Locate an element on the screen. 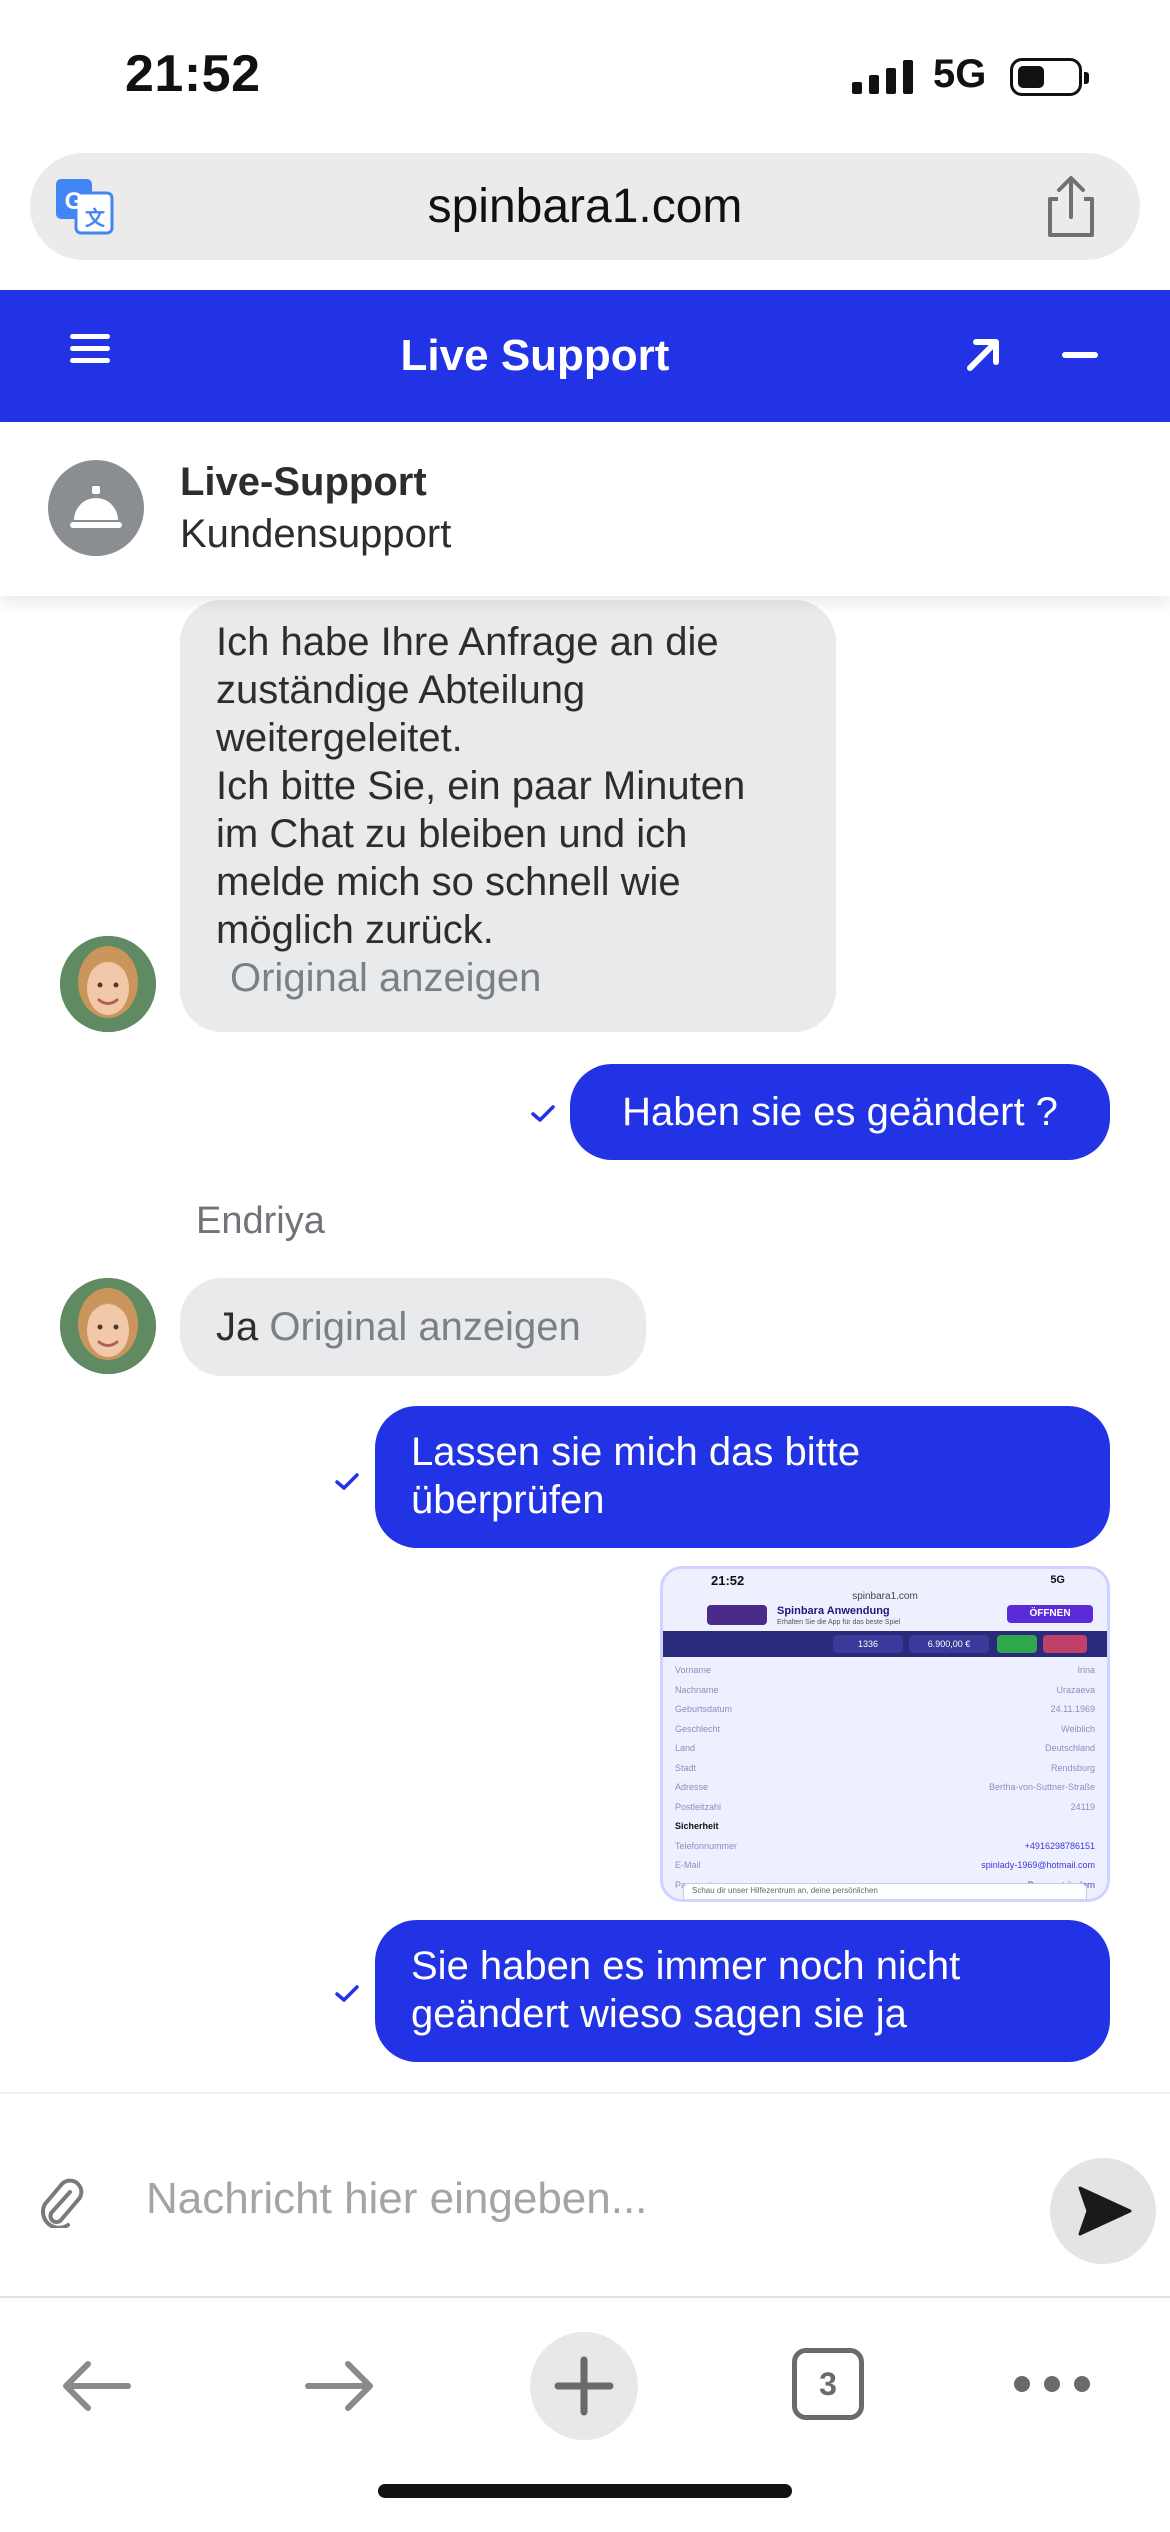 This screenshot has height=2532, width=1170. message-line: Sie haben es immer noch nicht is located at coordinates (686, 1966).